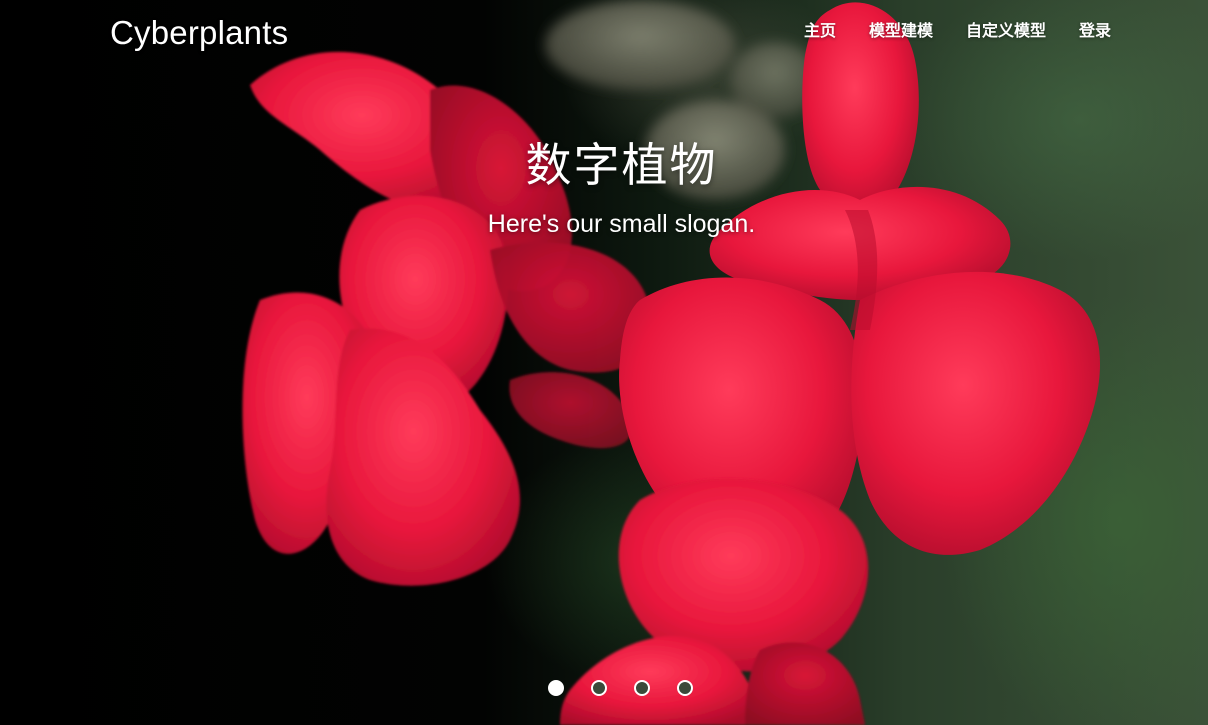 The width and height of the screenshot is (1208, 725). I want to click on nav-link-login: 登录, so click(1095, 31).